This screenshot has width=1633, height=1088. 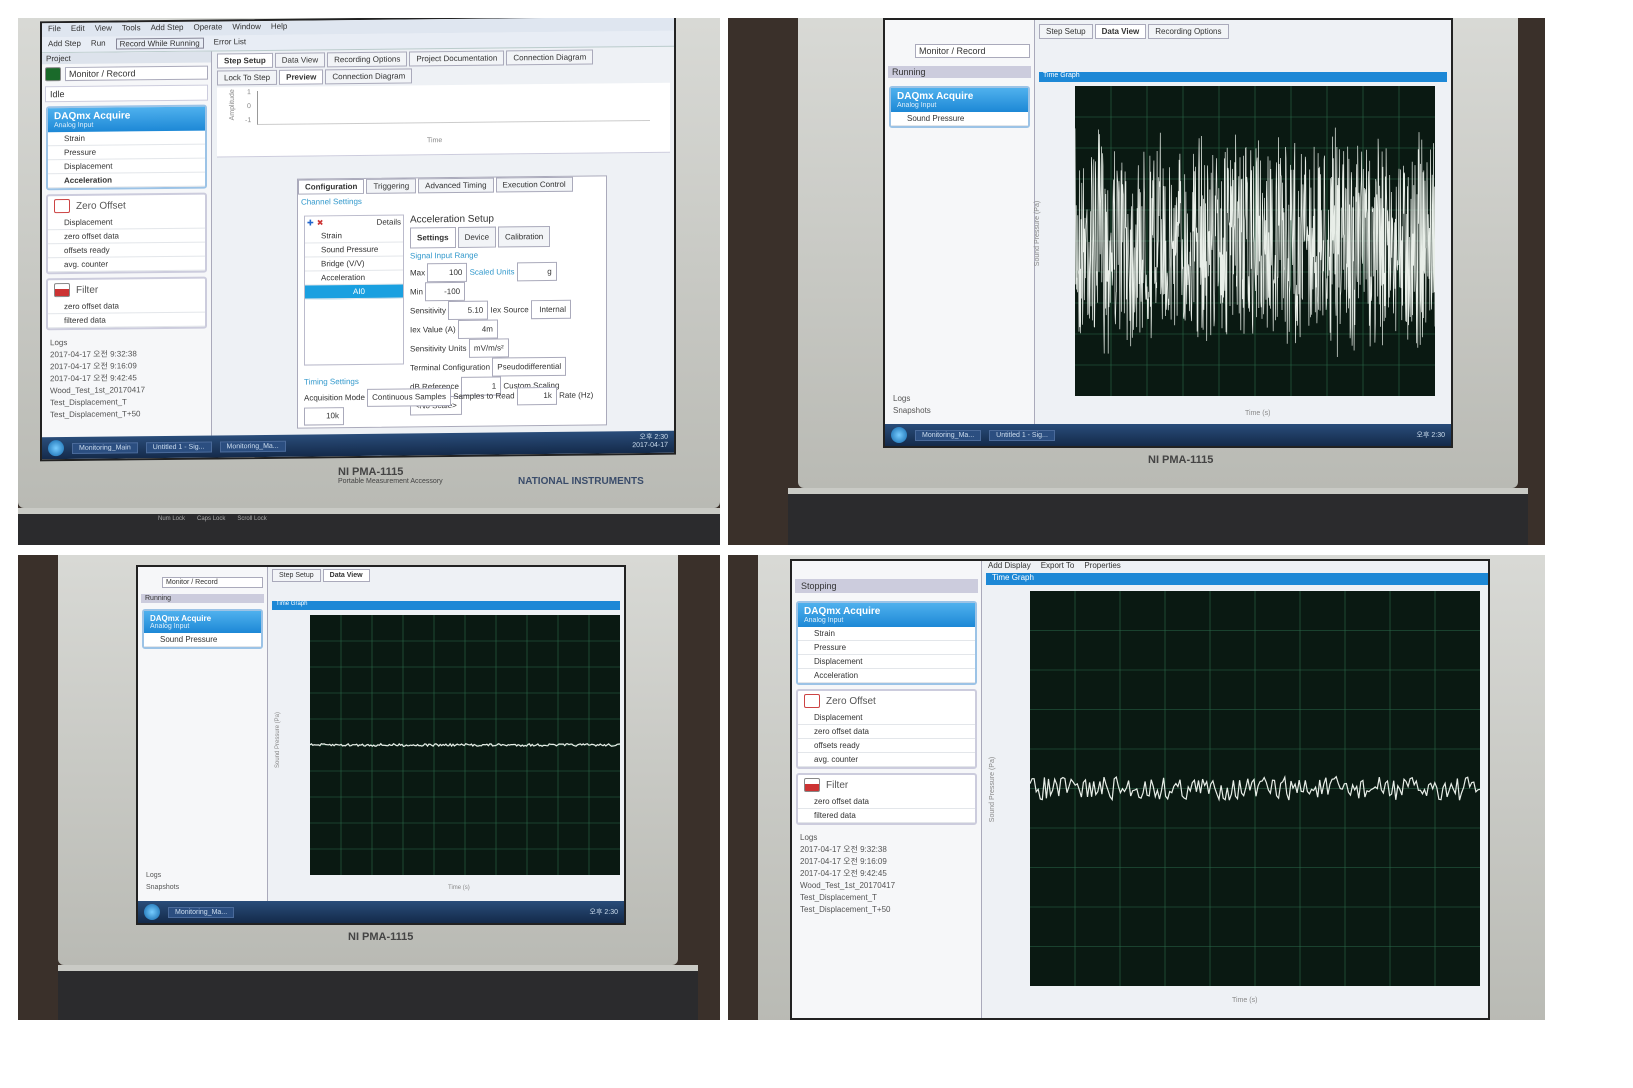 I want to click on details-label: Details, so click(x=389, y=222).